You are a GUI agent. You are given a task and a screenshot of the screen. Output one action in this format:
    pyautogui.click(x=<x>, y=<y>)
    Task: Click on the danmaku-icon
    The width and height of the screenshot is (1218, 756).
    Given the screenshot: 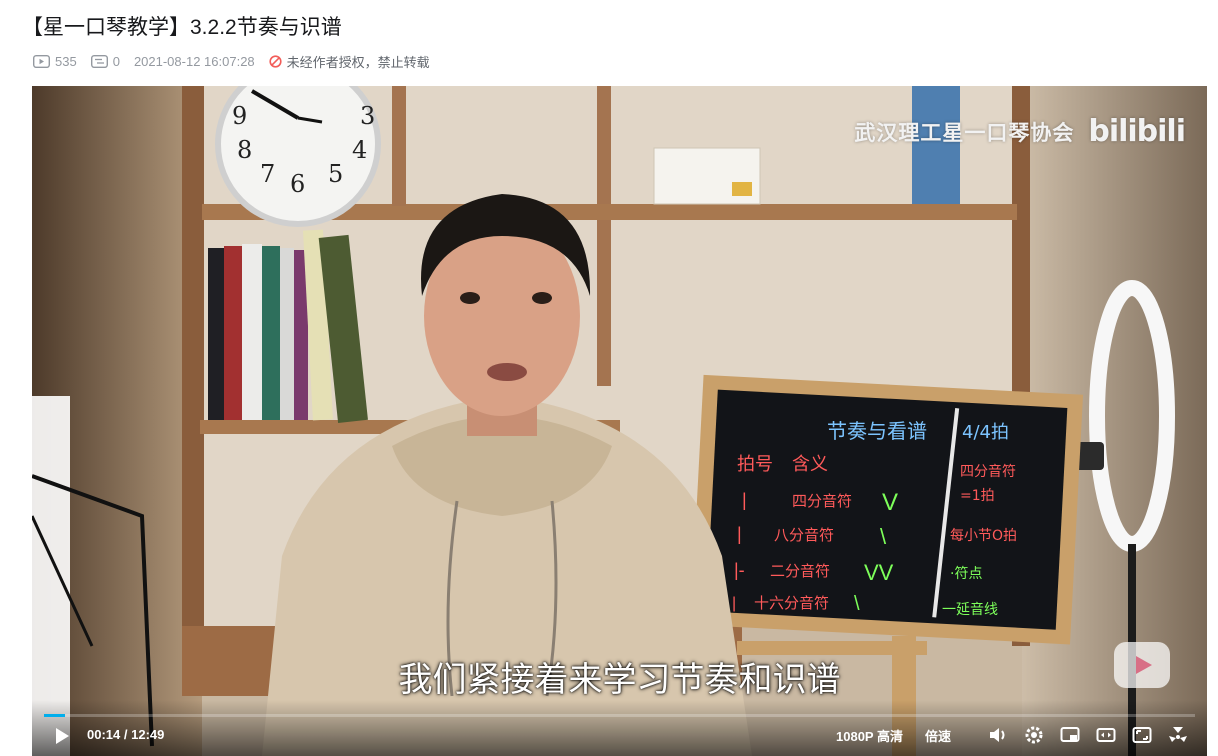 What is the action you would take?
    pyautogui.click(x=99, y=61)
    